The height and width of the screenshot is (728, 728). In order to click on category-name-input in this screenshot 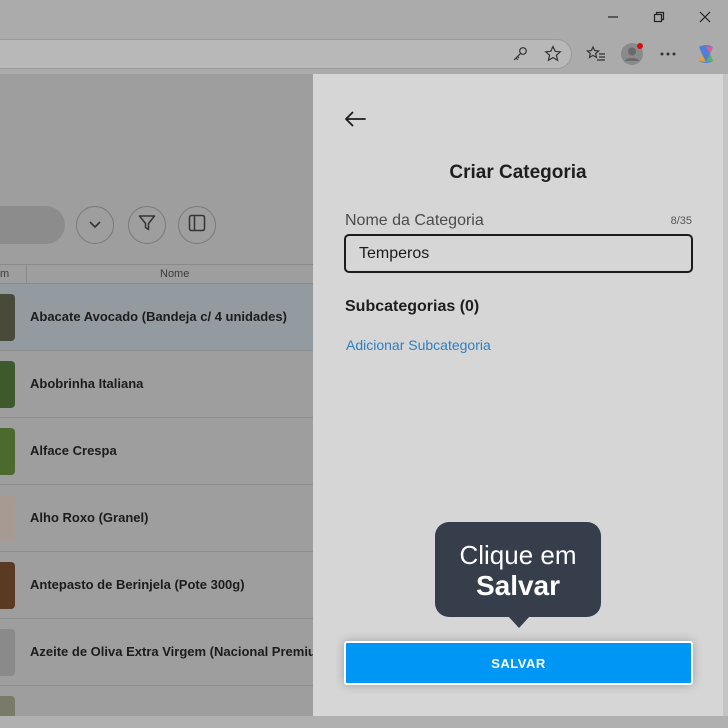, I will do `click(518, 253)`.